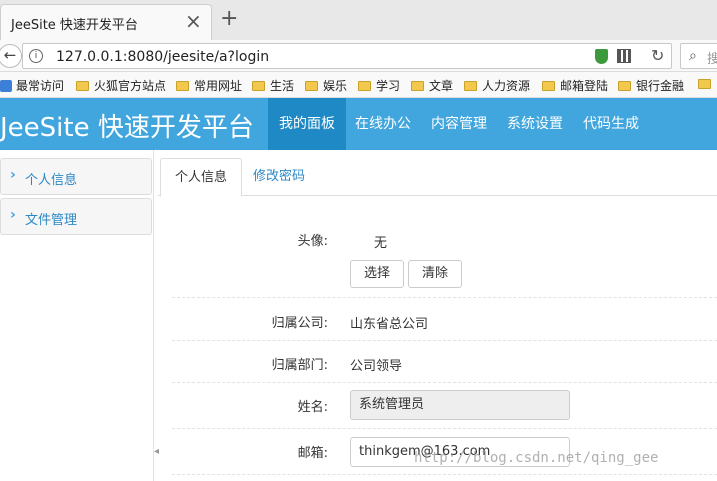  What do you see at coordinates (299, 365) in the screenshot?
I see `department-label: 归属部门:` at bounding box center [299, 365].